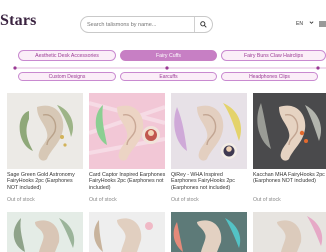 Image resolution: width=326 pixels, height=252 pixels. What do you see at coordinates (311, 22) in the screenshot?
I see `chevron-down-icon` at bounding box center [311, 22].